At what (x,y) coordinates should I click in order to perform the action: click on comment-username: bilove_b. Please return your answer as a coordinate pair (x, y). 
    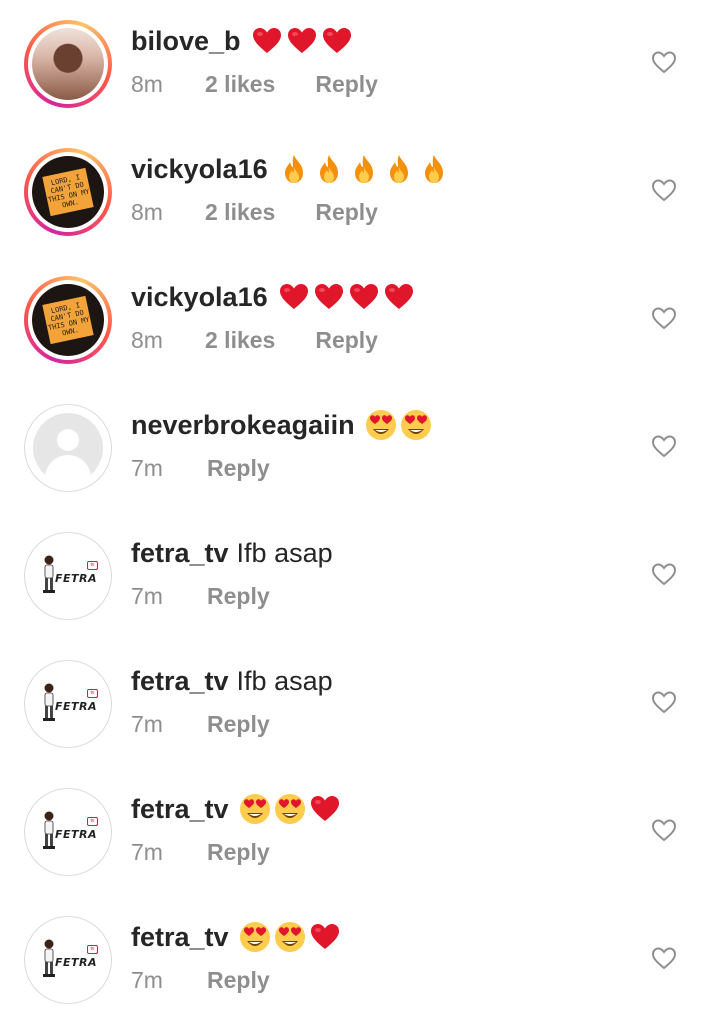
    Looking at the image, I should click on (186, 41).